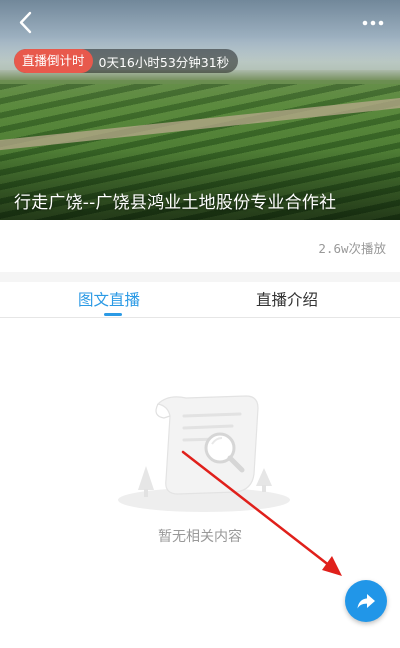  What do you see at coordinates (204, 453) in the screenshot?
I see `empty-document-search-icon` at bounding box center [204, 453].